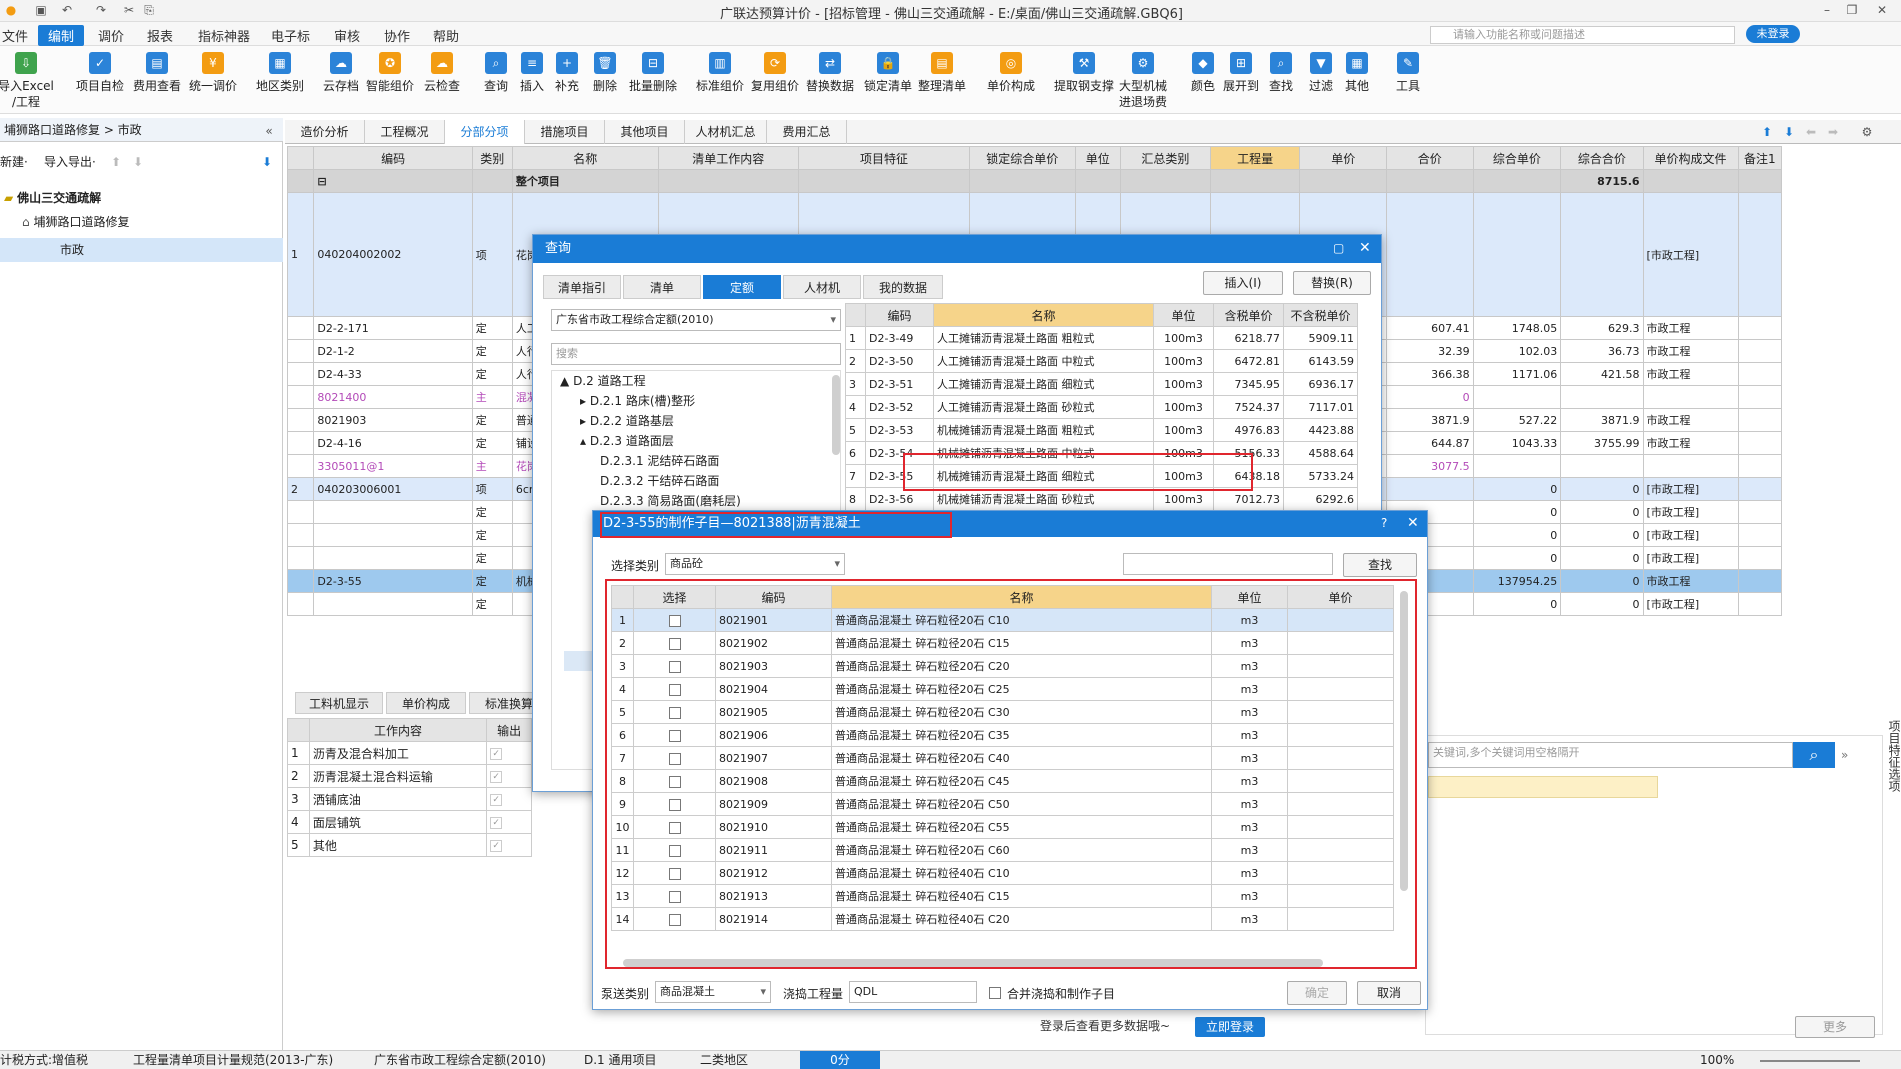 The height and width of the screenshot is (1069, 1901). Describe the element at coordinates (446, 35) in the screenshot. I see `menu-help: 帮助` at that location.